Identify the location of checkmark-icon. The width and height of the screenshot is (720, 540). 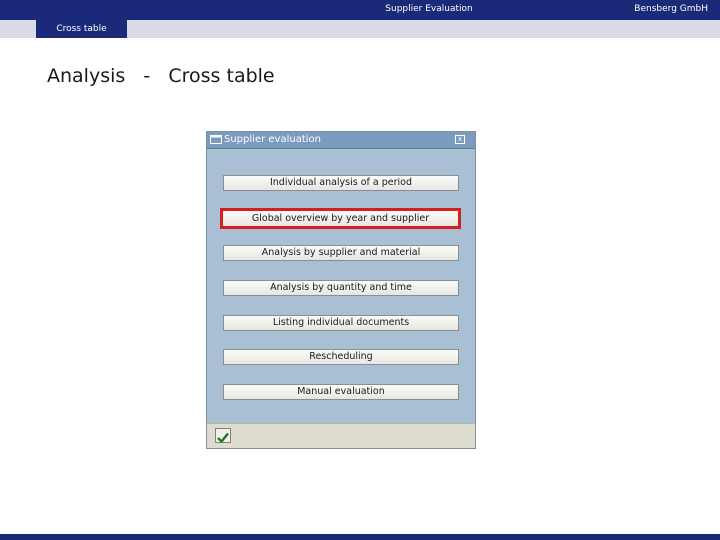
(223, 438).